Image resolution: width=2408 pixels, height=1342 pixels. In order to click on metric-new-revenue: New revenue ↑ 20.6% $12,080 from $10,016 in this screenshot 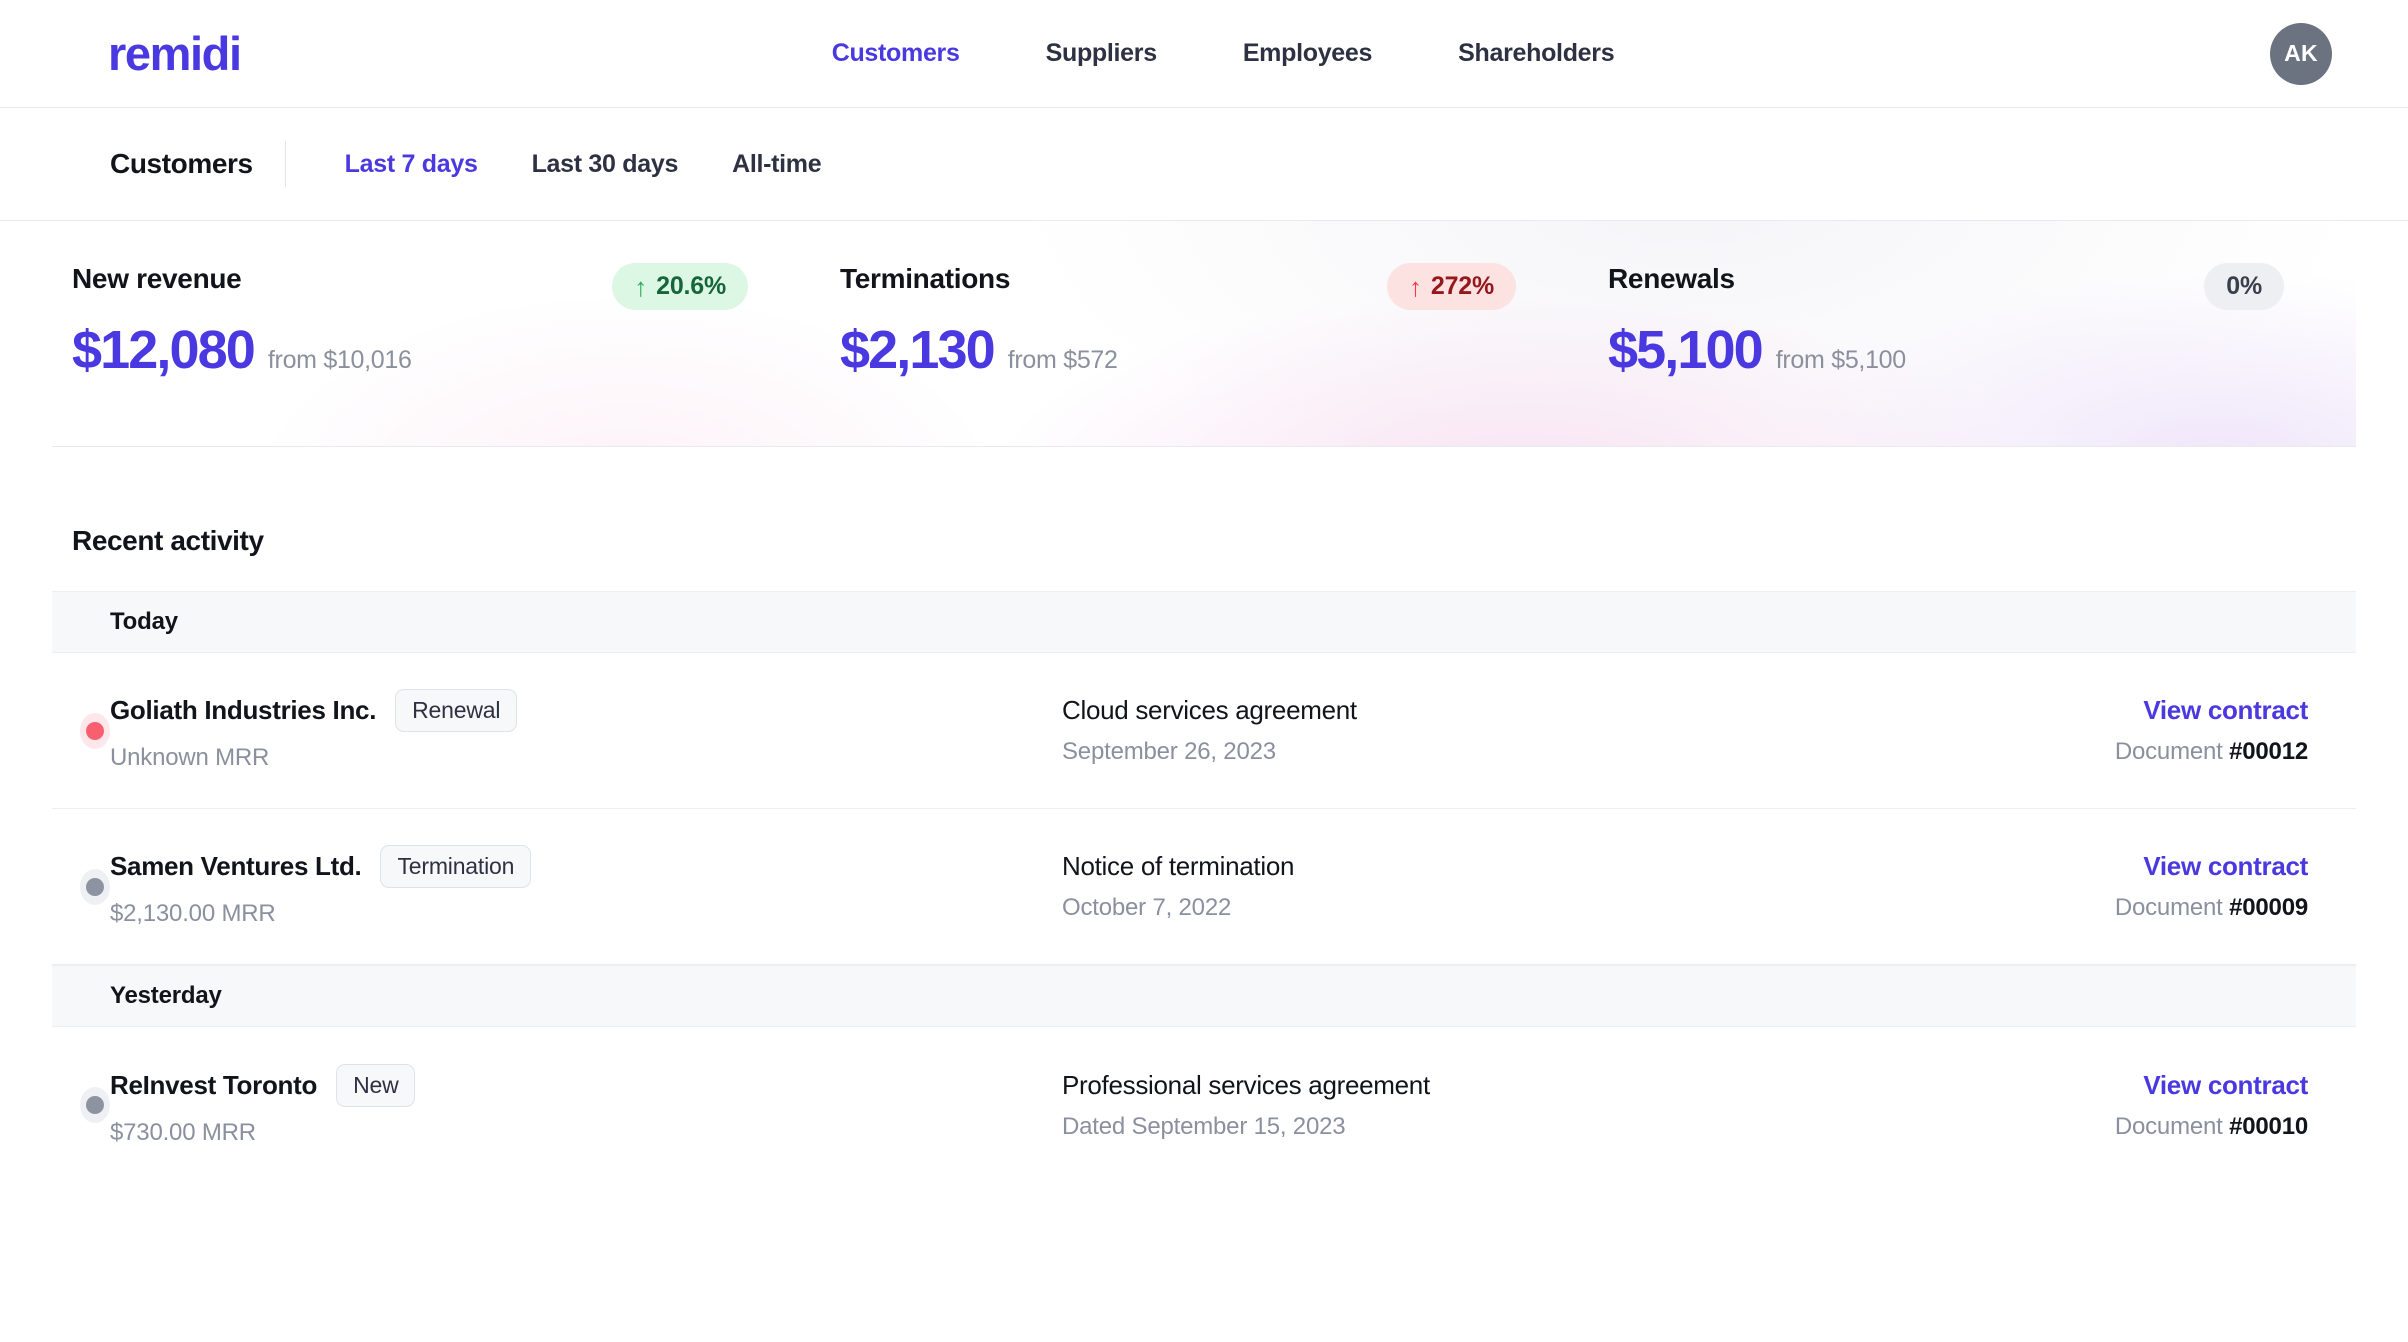, I will do `click(436, 333)`.